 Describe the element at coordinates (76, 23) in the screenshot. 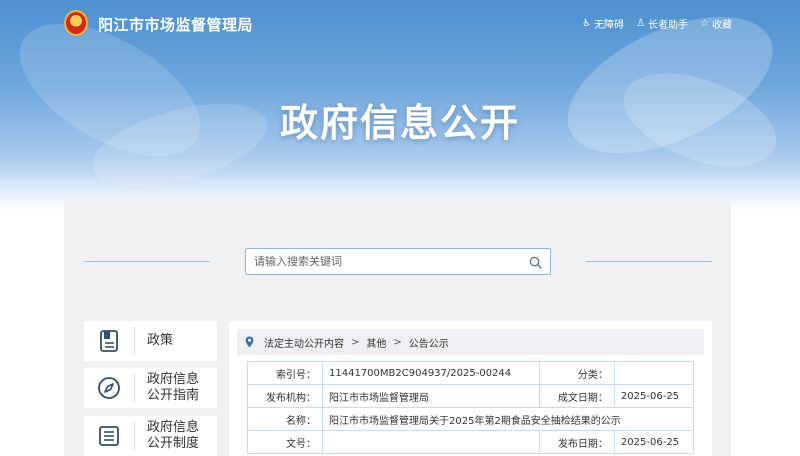

I see `national-emblem-icon` at that location.